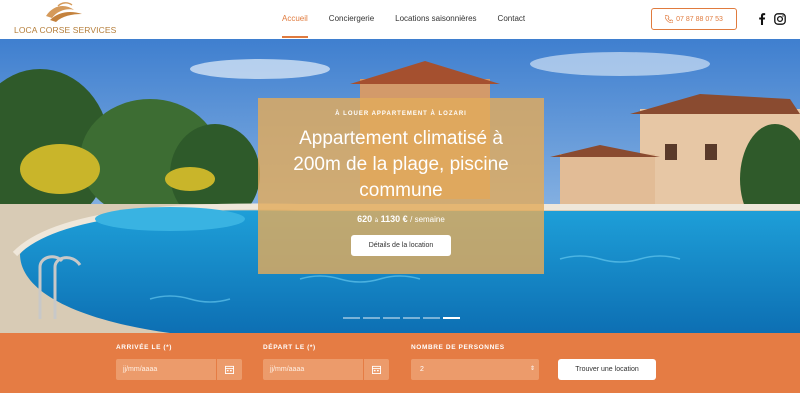  What do you see at coordinates (475, 369) in the screenshot?
I see `people-select: 2 ⇕` at bounding box center [475, 369].